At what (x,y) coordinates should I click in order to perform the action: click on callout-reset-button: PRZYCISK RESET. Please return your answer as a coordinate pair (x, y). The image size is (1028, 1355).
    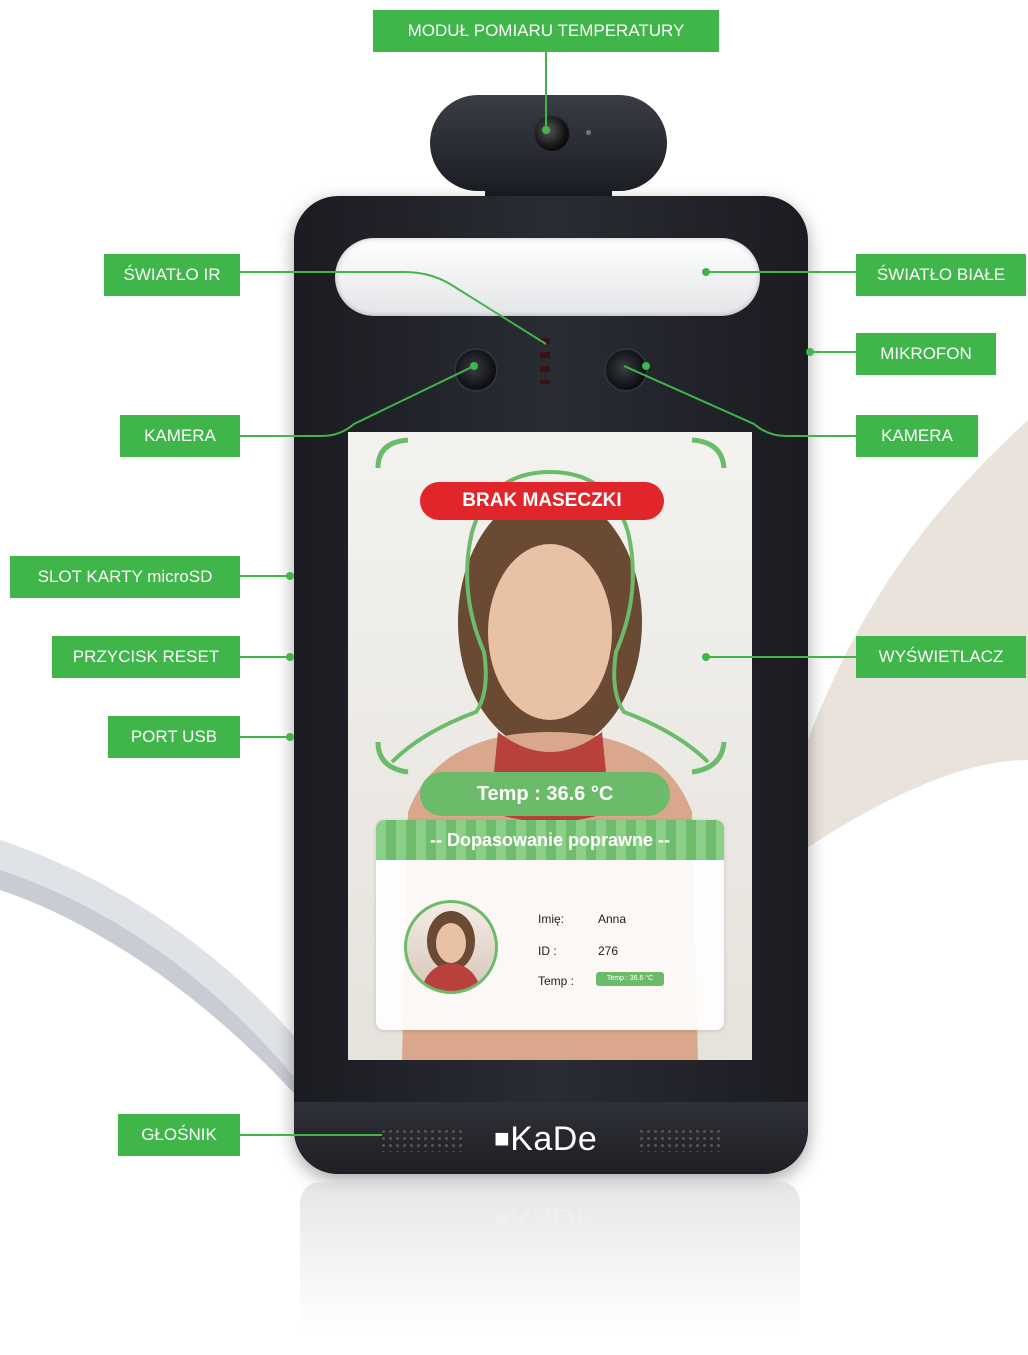
    Looking at the image, I should click on (146, 657).